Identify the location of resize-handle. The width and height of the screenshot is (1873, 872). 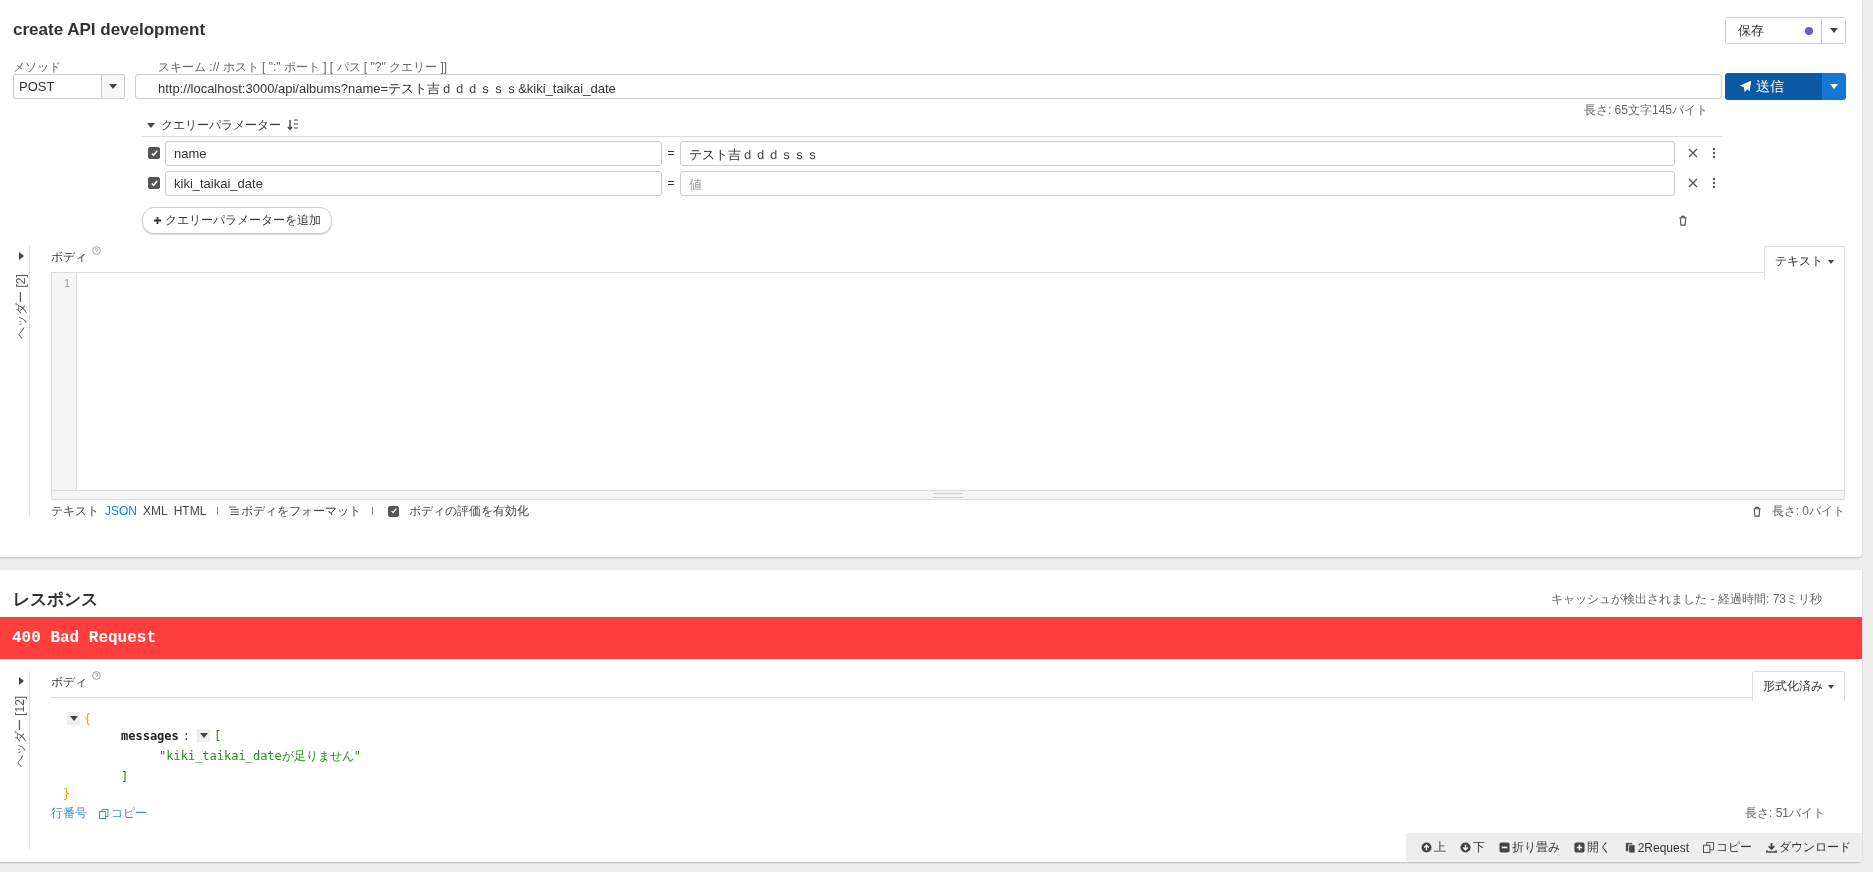
(948, 495).